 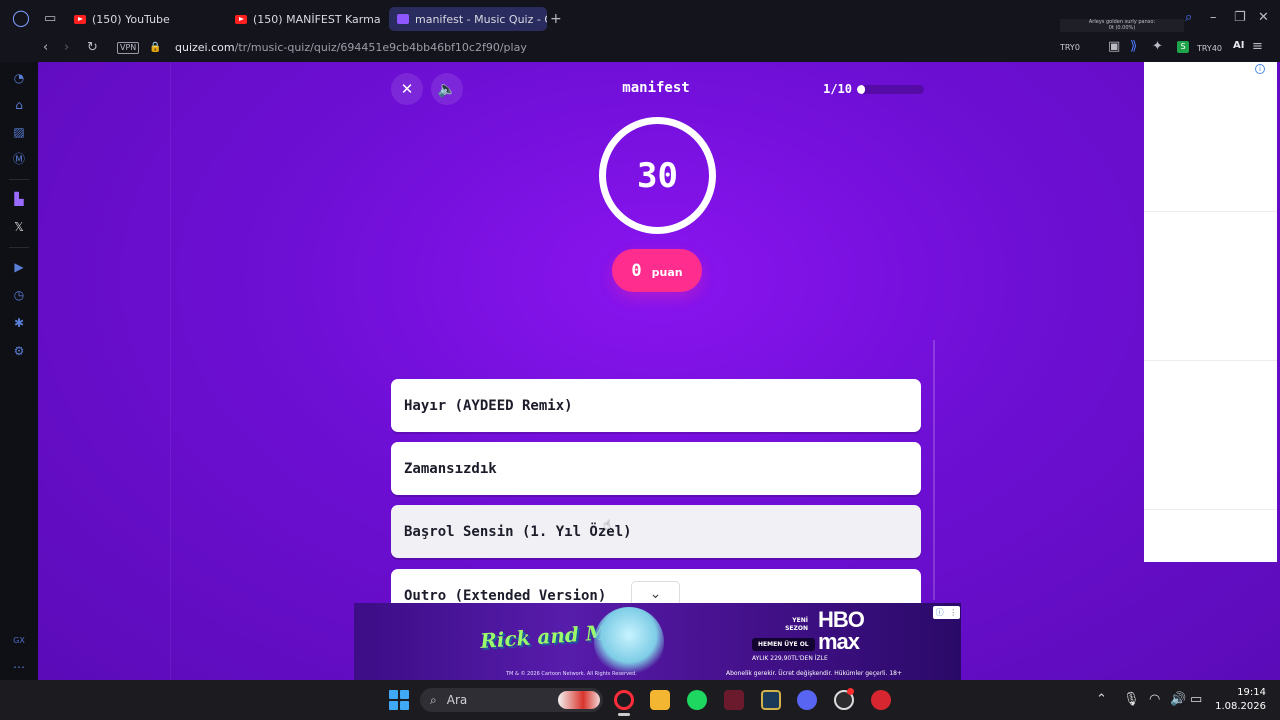 What do you see at coordinates (19, 78) in the screenshot?
I see `speed-dial-icon: ◔` at bounding box center [19, 78].